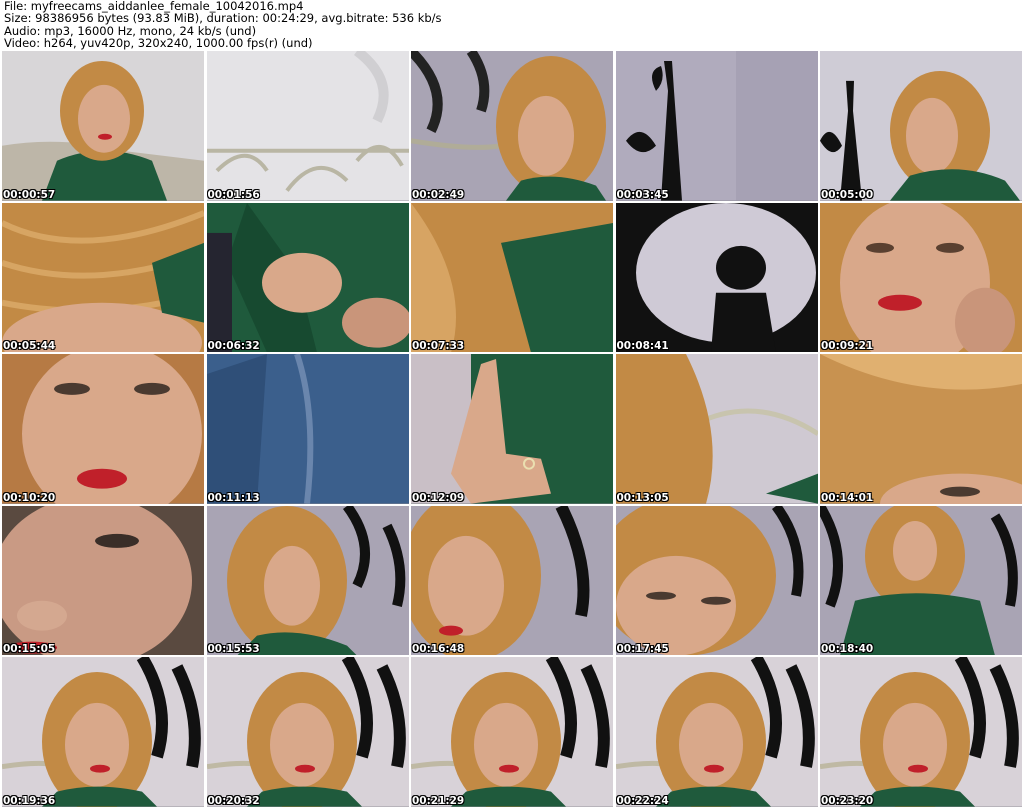  What do you see at coordinates (29, 346) in the screenshot?
I see `thumbnail-timestamp: 00:05:44` at bounding box center [29, 346].